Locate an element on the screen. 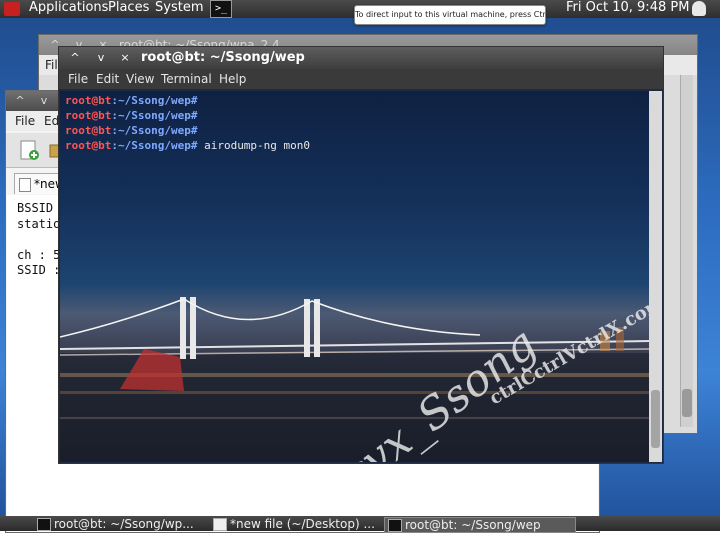 The height and width of the screenshot is (533, 720). editor-line: statio is located at coordinates (39, 224).